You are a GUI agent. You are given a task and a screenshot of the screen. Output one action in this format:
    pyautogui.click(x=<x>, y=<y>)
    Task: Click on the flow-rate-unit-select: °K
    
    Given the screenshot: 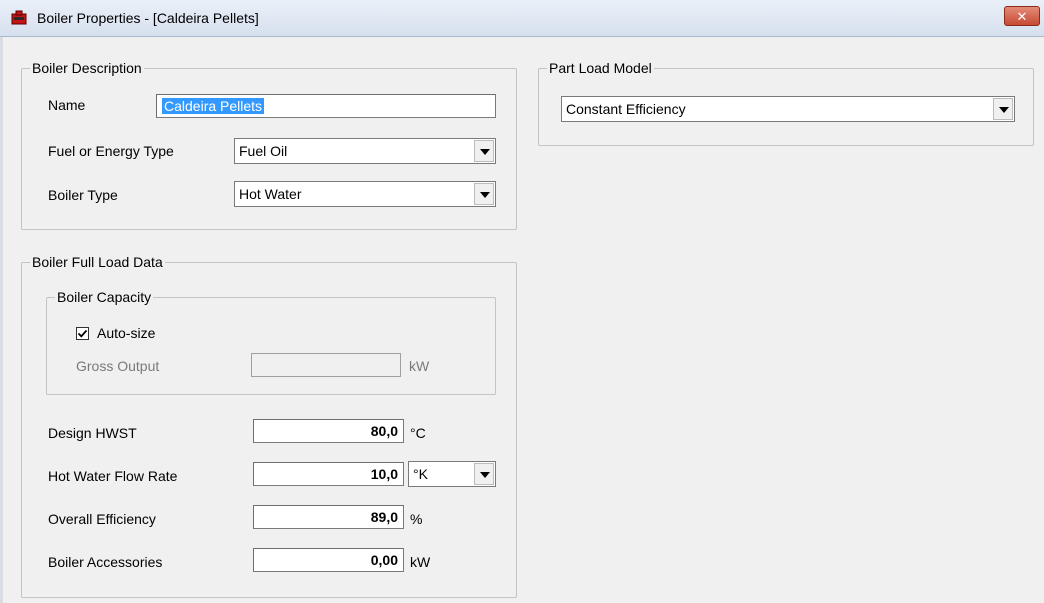 What is the action you would take?
    pyautogui.click(x=452, y=474)
    